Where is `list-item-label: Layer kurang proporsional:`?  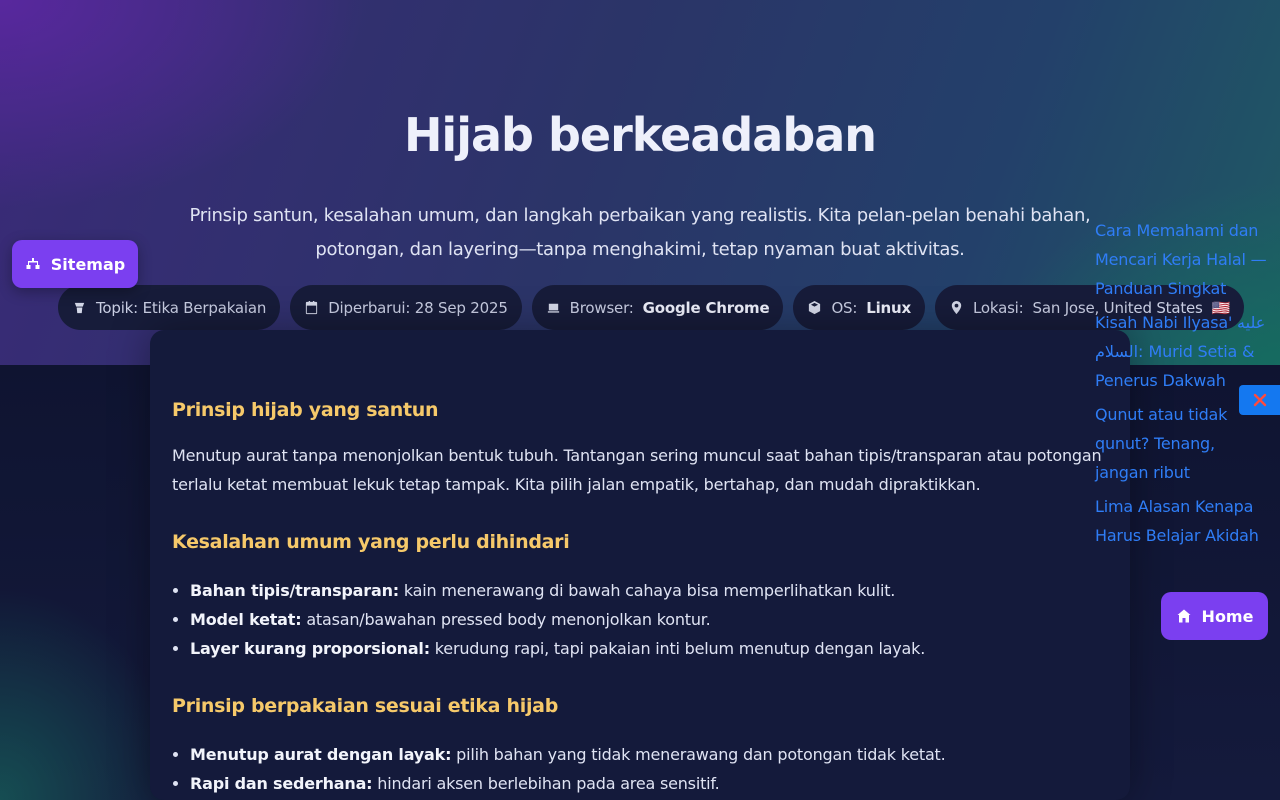
list-item-label: Layer kurang proporsional: is located at coordinates (310, 648).